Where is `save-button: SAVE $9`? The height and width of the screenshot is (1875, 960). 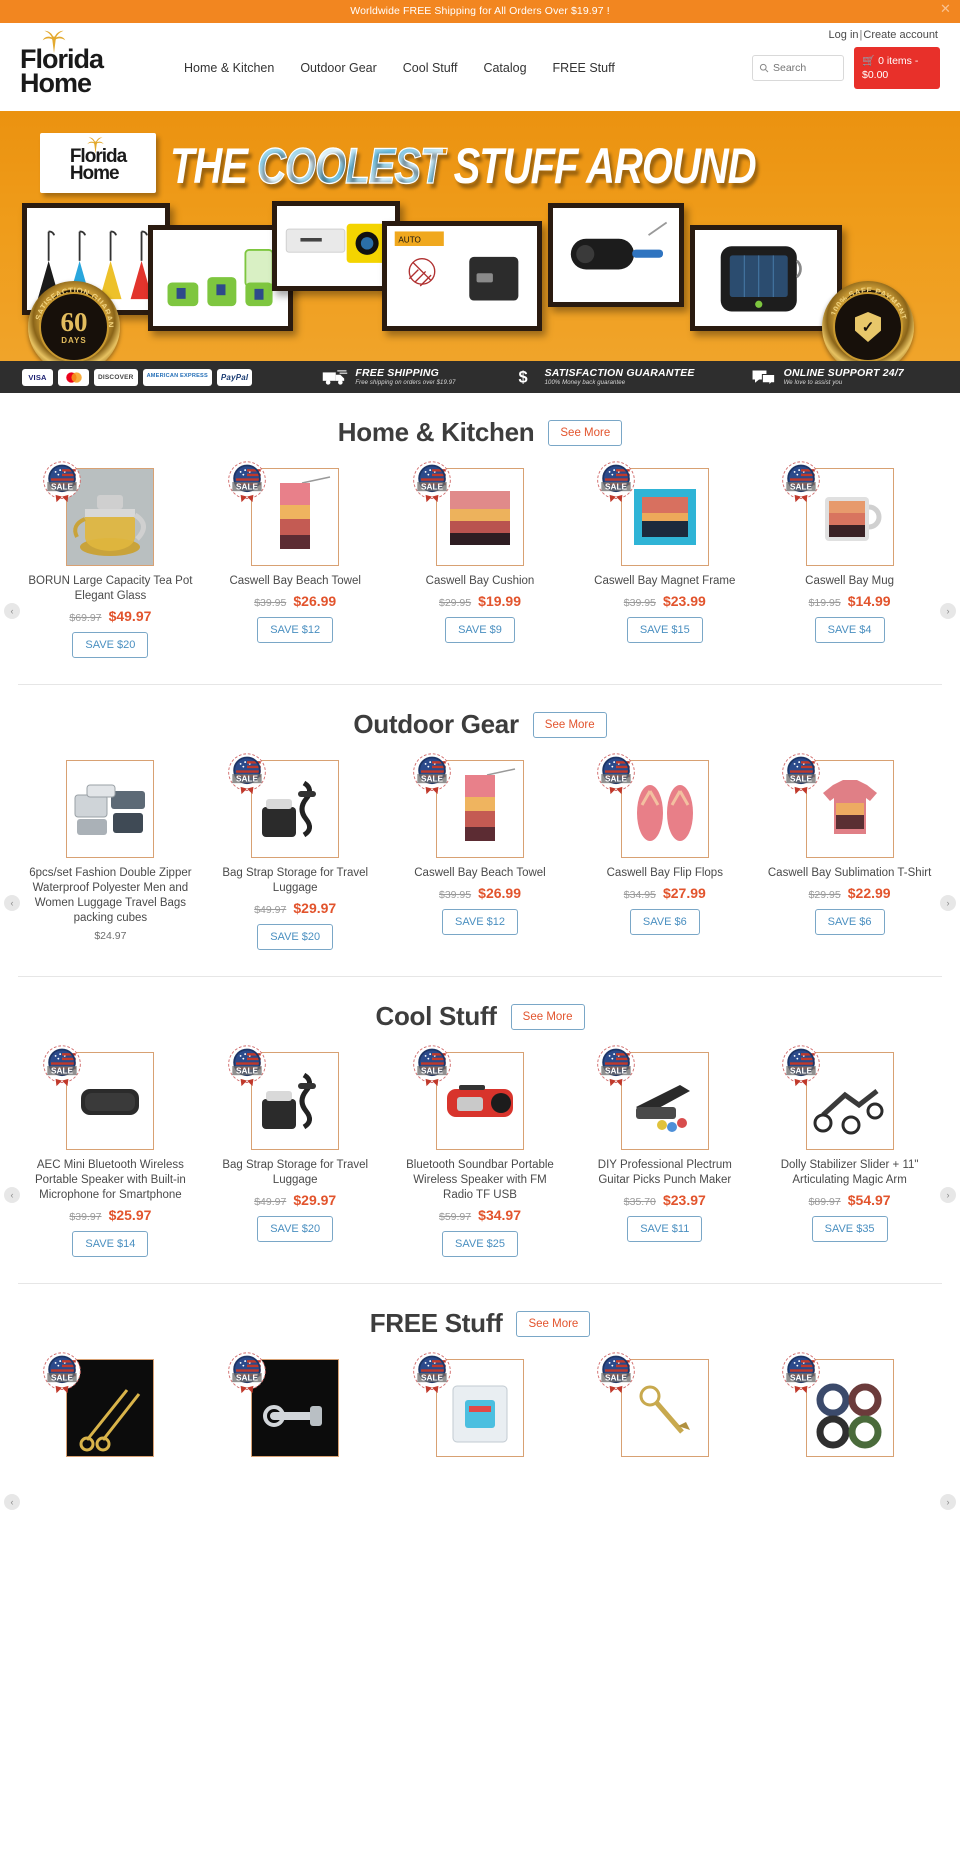
save-button: SAVE $9 is located at coordinates (480, 630).